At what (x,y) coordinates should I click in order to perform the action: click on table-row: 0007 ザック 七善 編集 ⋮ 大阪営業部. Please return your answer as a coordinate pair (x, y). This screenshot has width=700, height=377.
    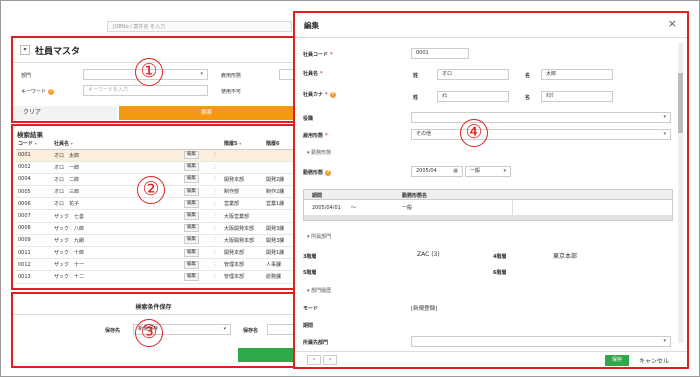
    Looking at the image, I should click on (155, 216).